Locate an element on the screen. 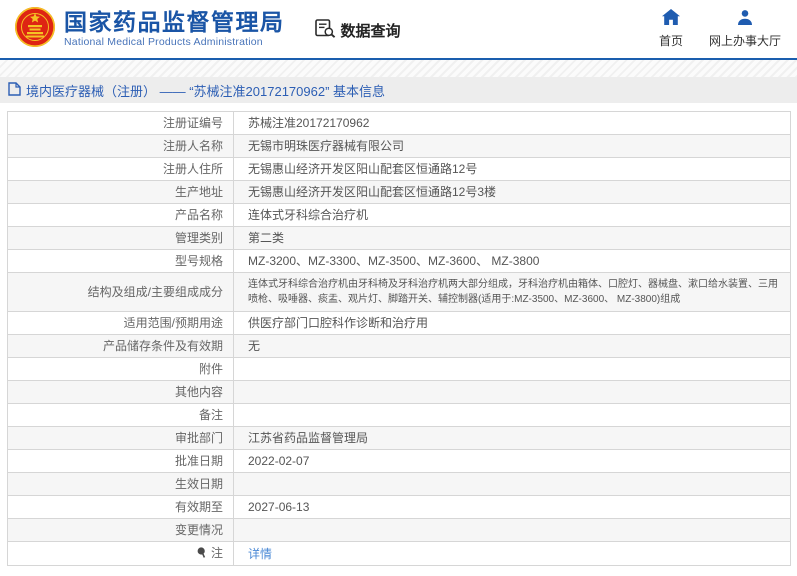 Image resolution: width=797 pixels, height=576 pixels. field-label: 其他内容 is located at coordinates (120, 392).